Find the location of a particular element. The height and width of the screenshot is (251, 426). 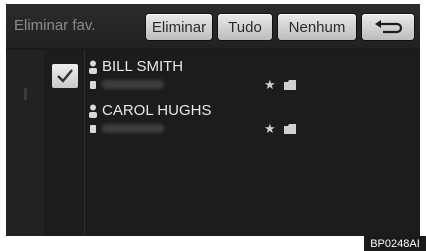

column-divider is located at coordinates (84, 143).